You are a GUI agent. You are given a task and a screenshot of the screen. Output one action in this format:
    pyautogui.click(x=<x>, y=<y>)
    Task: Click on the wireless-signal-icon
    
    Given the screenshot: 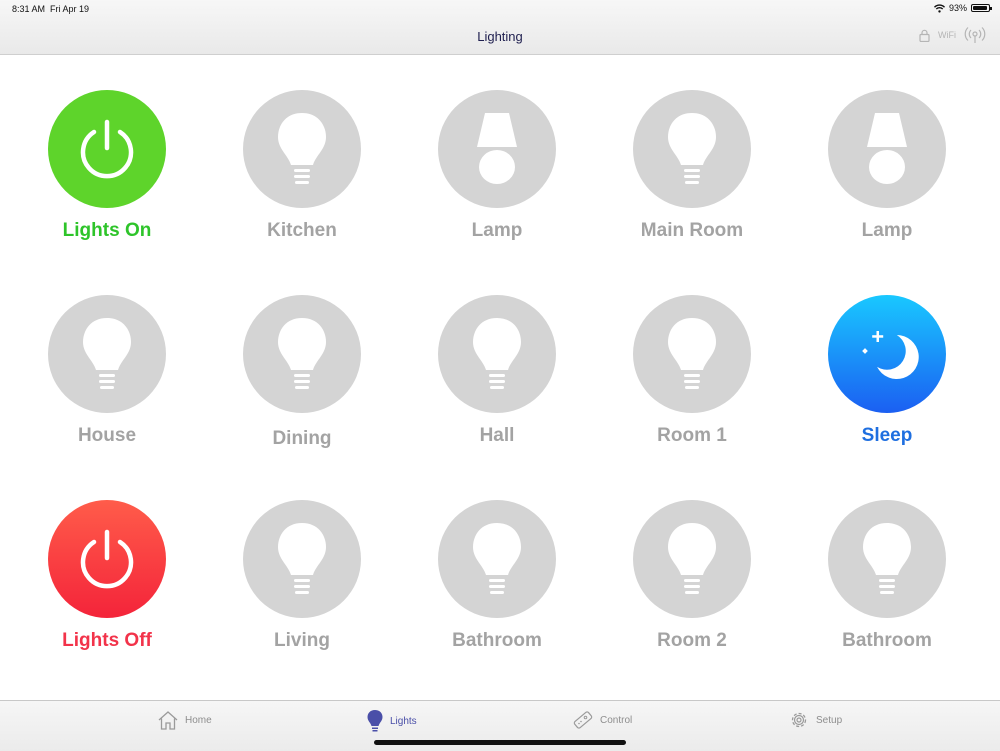 What is the action you would take?
    pyautogui.click(x=975, y=35)
    